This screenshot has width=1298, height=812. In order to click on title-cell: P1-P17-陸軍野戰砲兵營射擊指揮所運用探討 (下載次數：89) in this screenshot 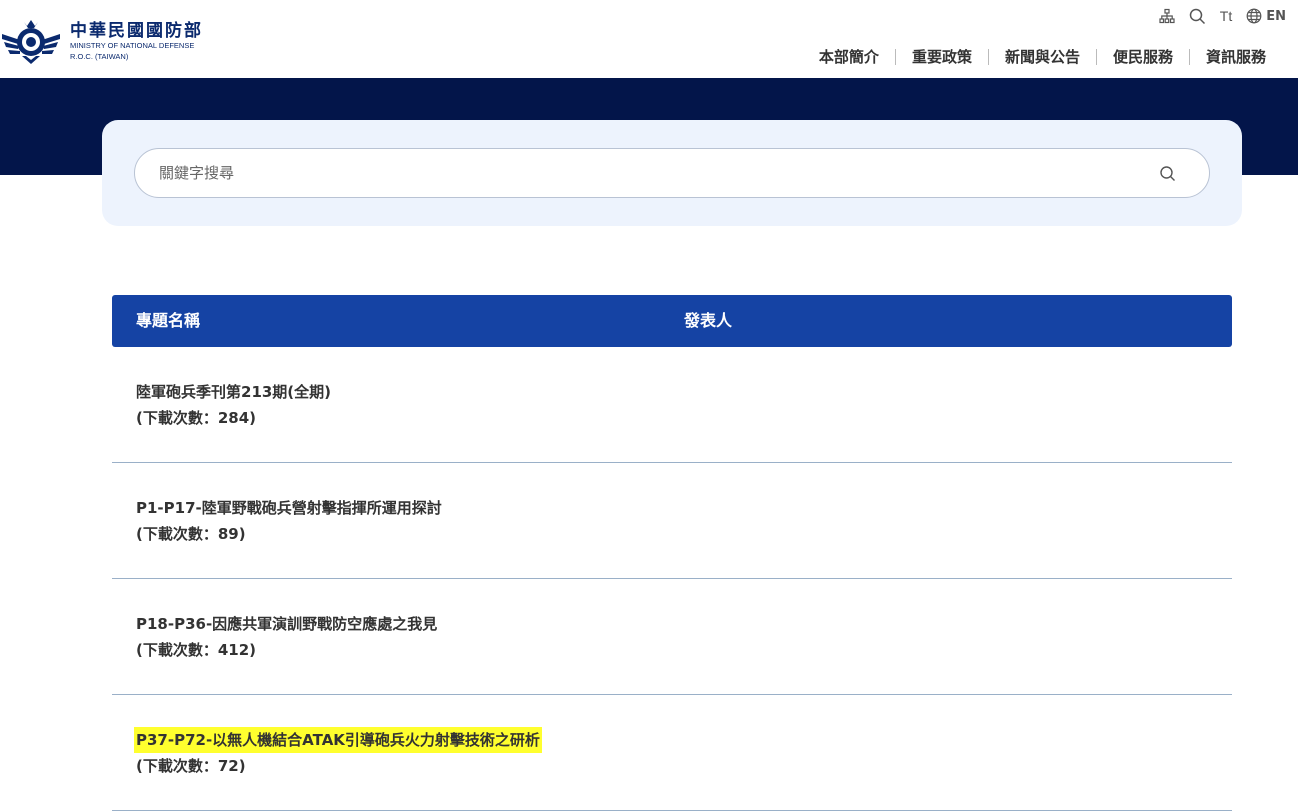, I will do `click(289, 521)`.